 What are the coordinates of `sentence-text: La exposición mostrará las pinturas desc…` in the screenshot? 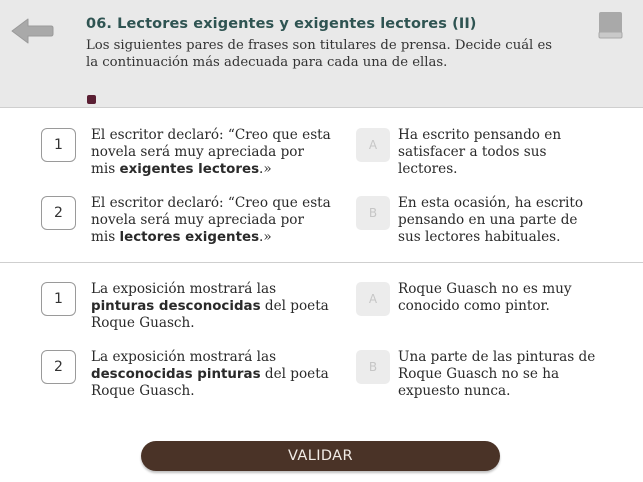 It's located at (211, 306).